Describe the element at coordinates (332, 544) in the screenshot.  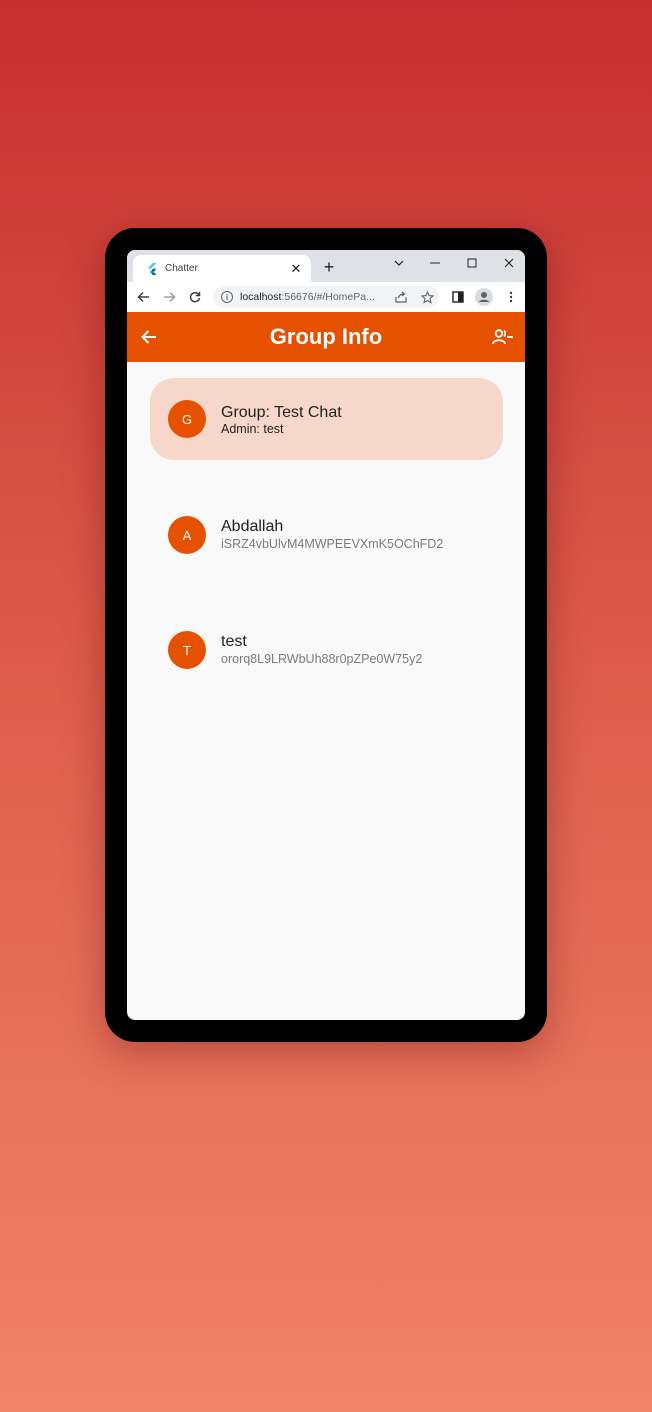
I see `member-uid: iSRZ4vbUlvM4MWPEEVXmK5OChFD2` at that location.